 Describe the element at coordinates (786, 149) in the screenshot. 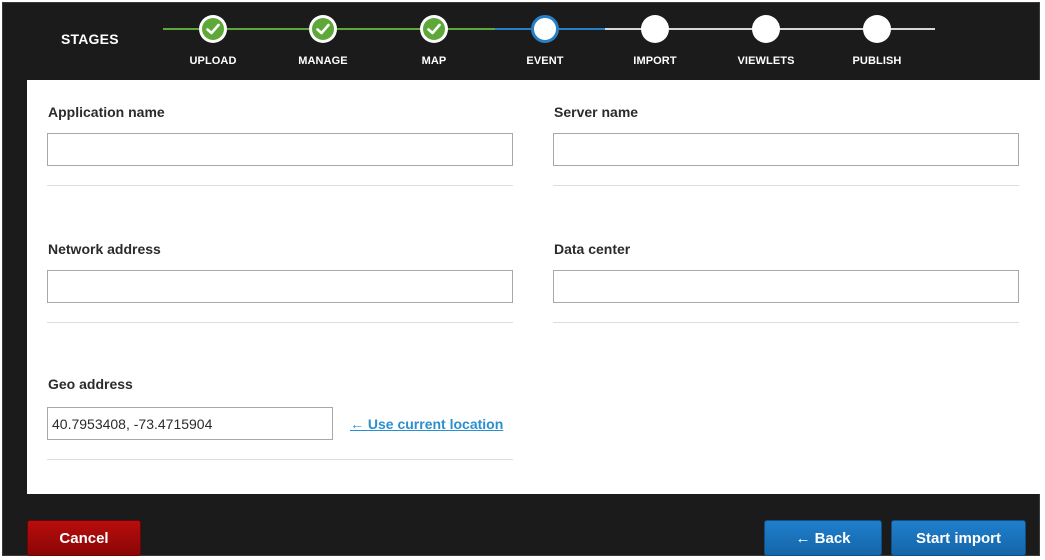

I see `server-name-input` at that location.